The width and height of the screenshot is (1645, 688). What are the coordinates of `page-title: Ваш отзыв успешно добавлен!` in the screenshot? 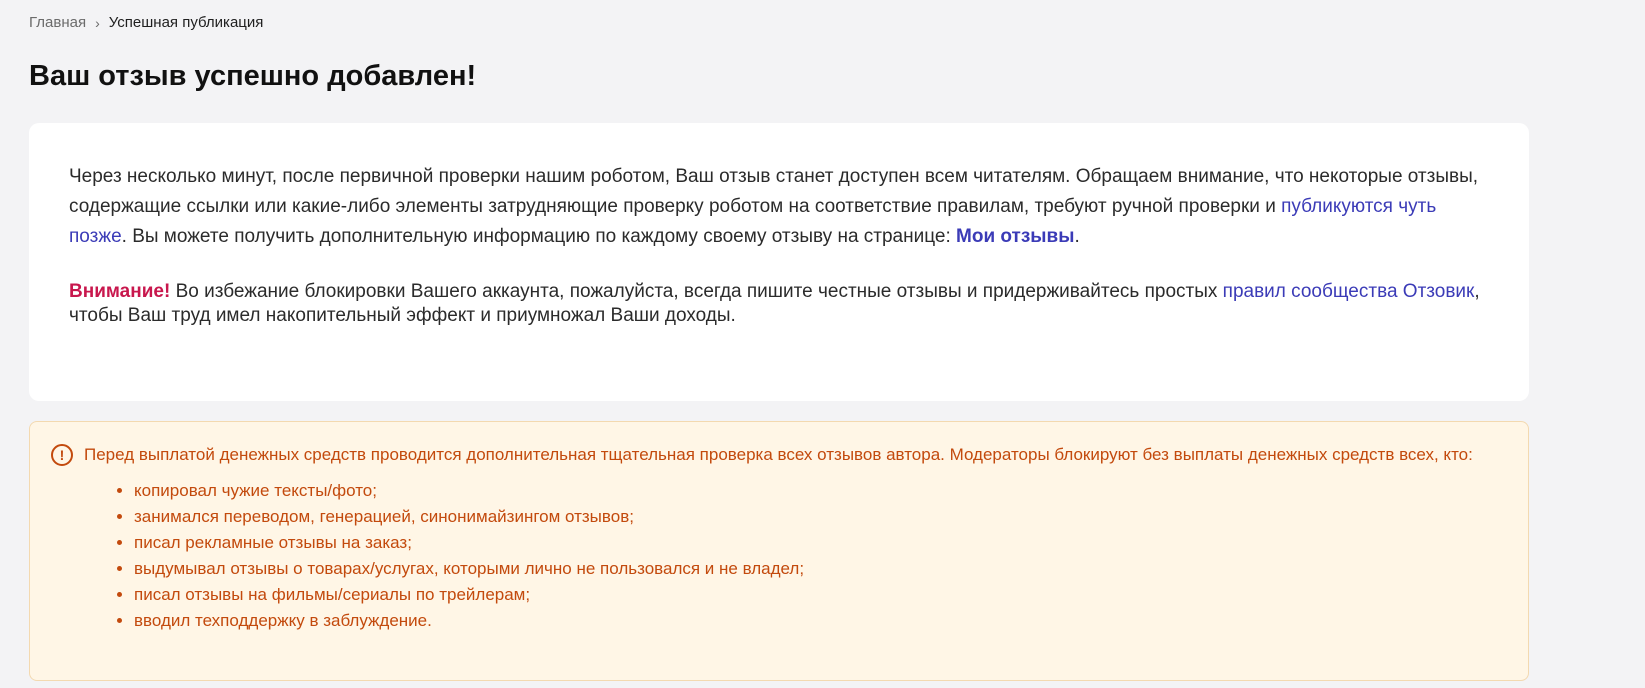 It's located at (253, 76).